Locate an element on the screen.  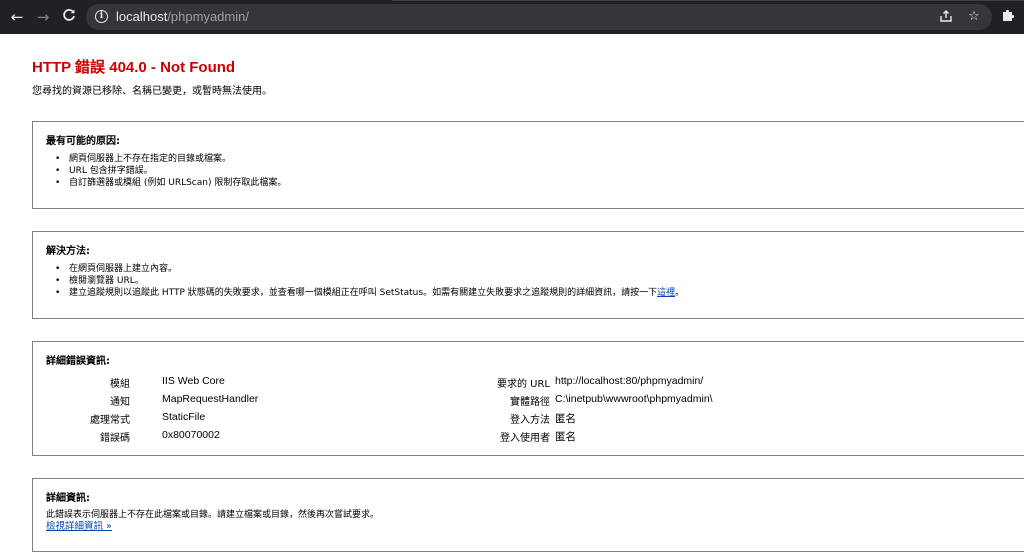
star-icon: ☆ is located at coordinates (974, 17).